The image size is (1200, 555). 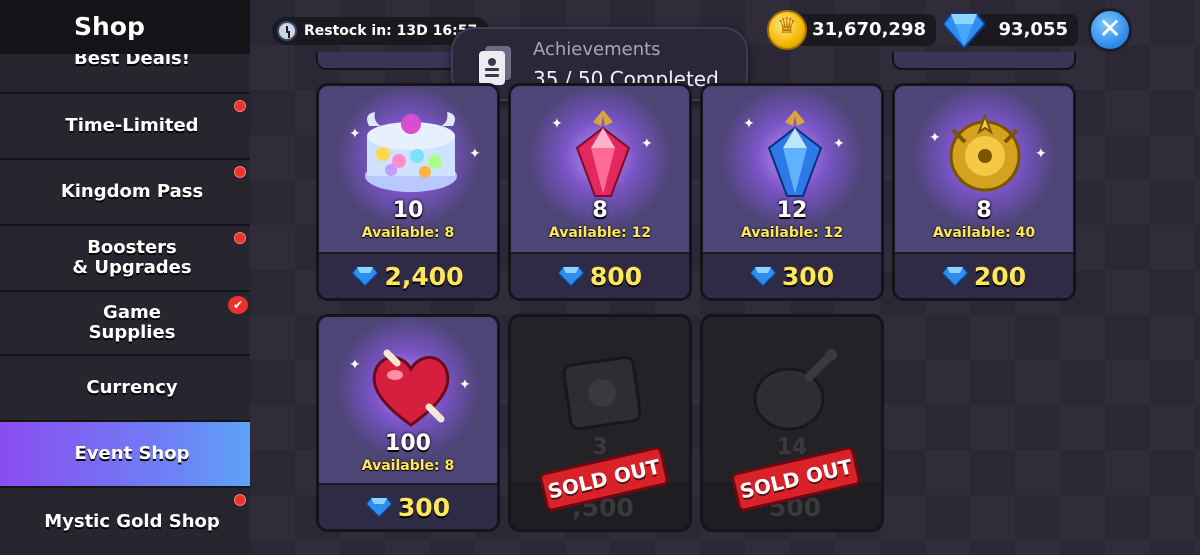 I want to click on price-bar: 800, so click(x=600, y=275).